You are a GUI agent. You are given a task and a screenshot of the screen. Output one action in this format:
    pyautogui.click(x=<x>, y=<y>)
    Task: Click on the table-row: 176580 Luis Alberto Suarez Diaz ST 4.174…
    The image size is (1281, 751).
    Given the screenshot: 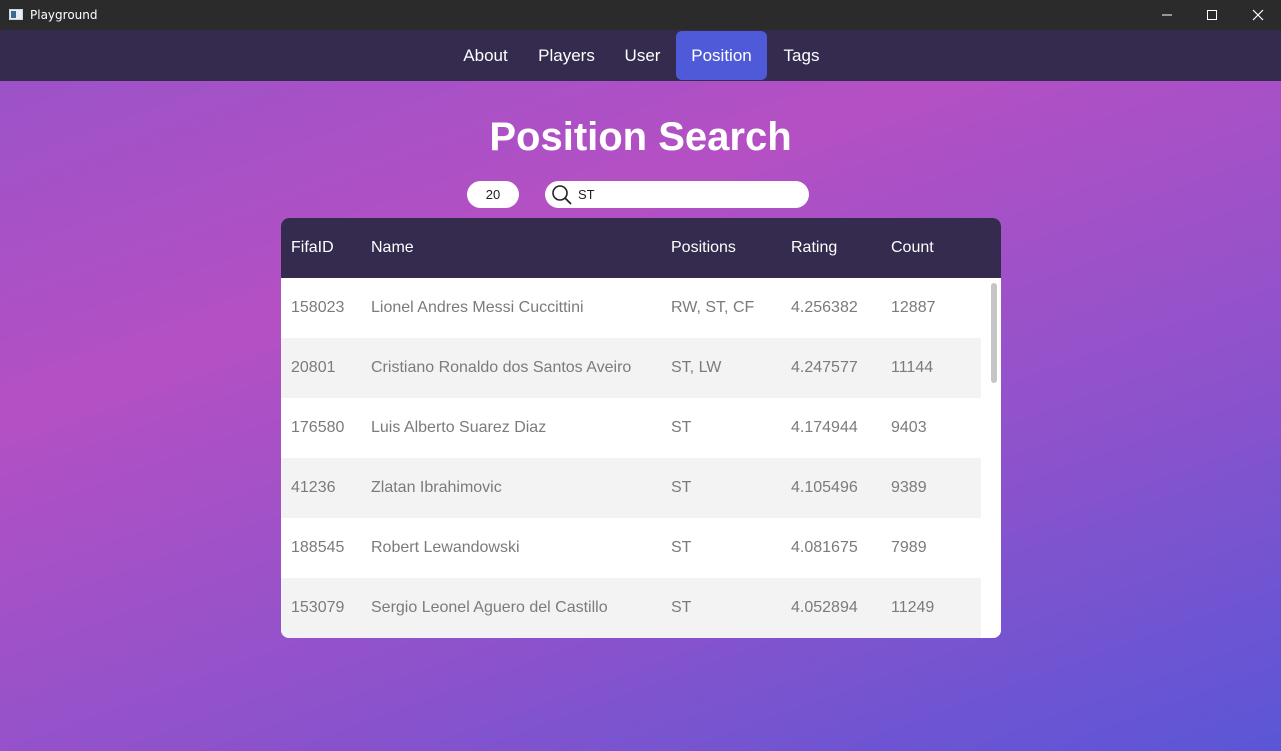 What is the action you would take?
    pyautogui.click(x=631, y=428)
    